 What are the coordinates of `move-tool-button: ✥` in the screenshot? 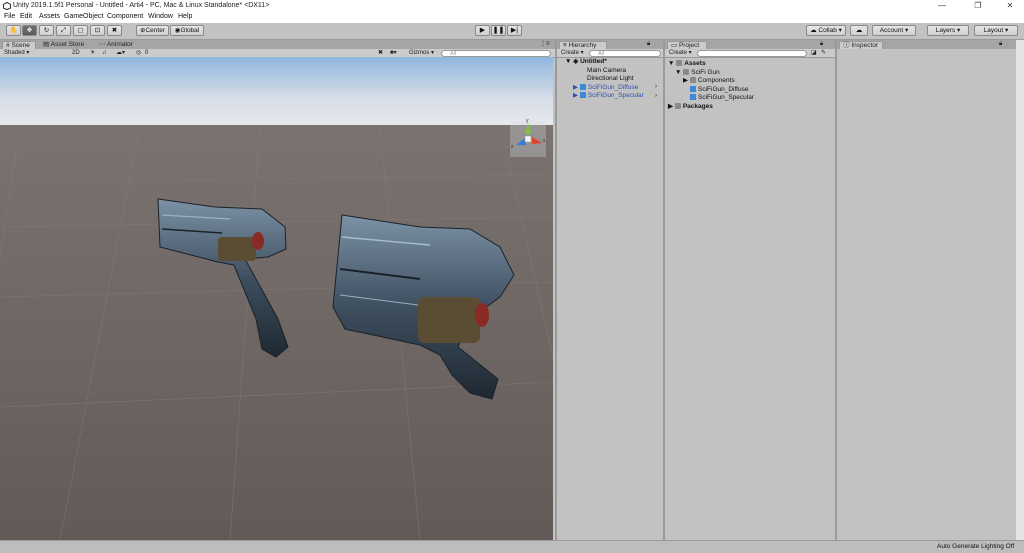 It's located at (29, 30).